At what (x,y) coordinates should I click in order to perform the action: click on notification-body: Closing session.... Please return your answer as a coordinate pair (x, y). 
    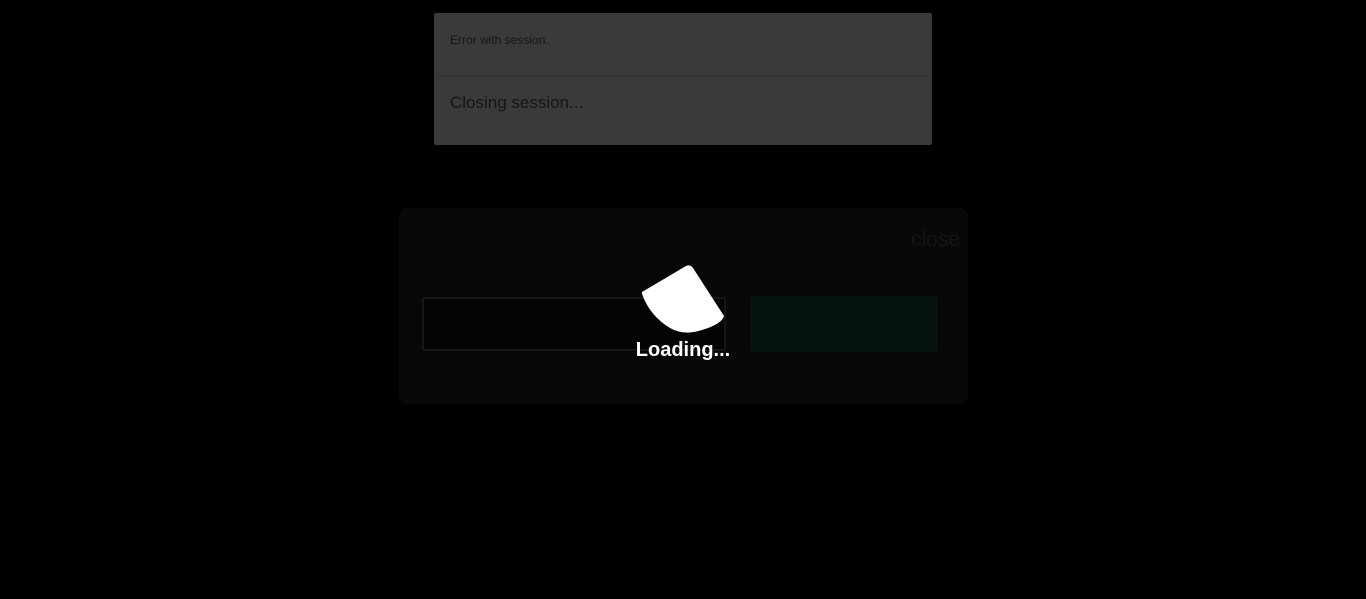
    Looking at the image, I should click on (683, 95).